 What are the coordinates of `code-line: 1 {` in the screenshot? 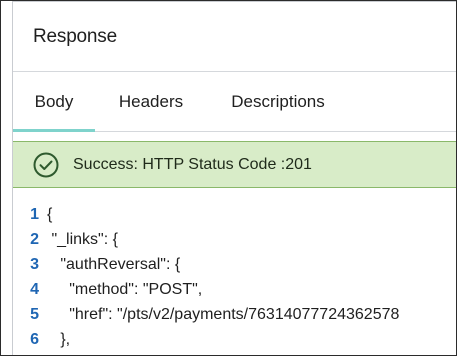 It's located at (234, 214).